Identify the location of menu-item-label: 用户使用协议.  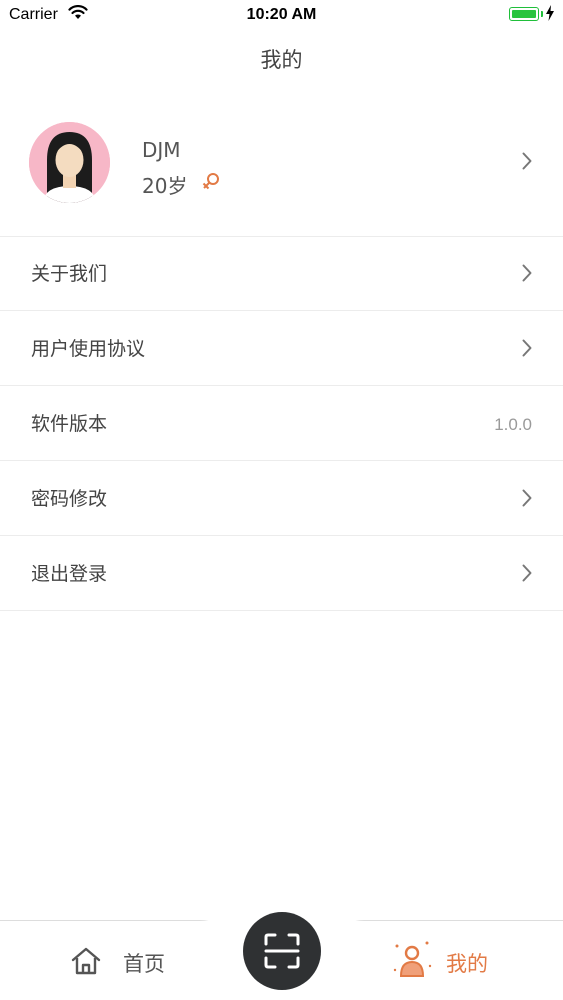
(88, 349).